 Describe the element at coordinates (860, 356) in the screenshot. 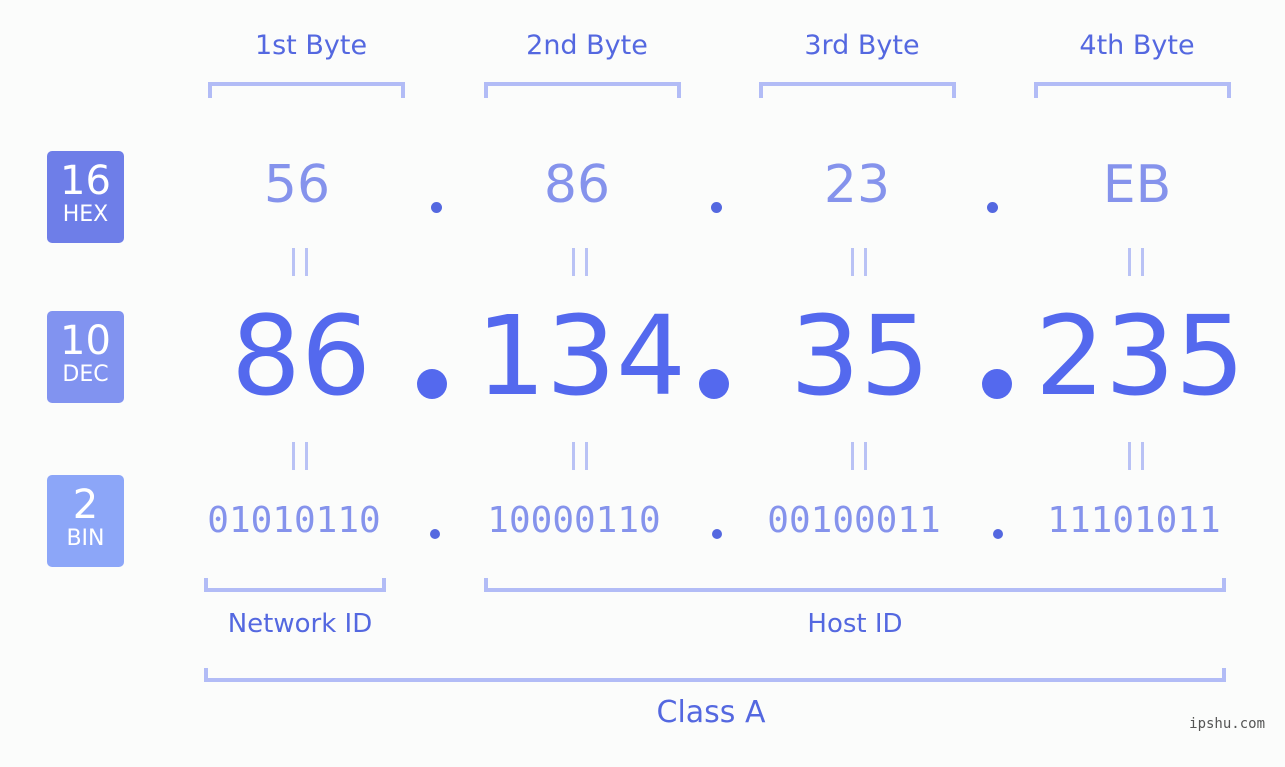

I see `dec-value-3: 35` at that location.